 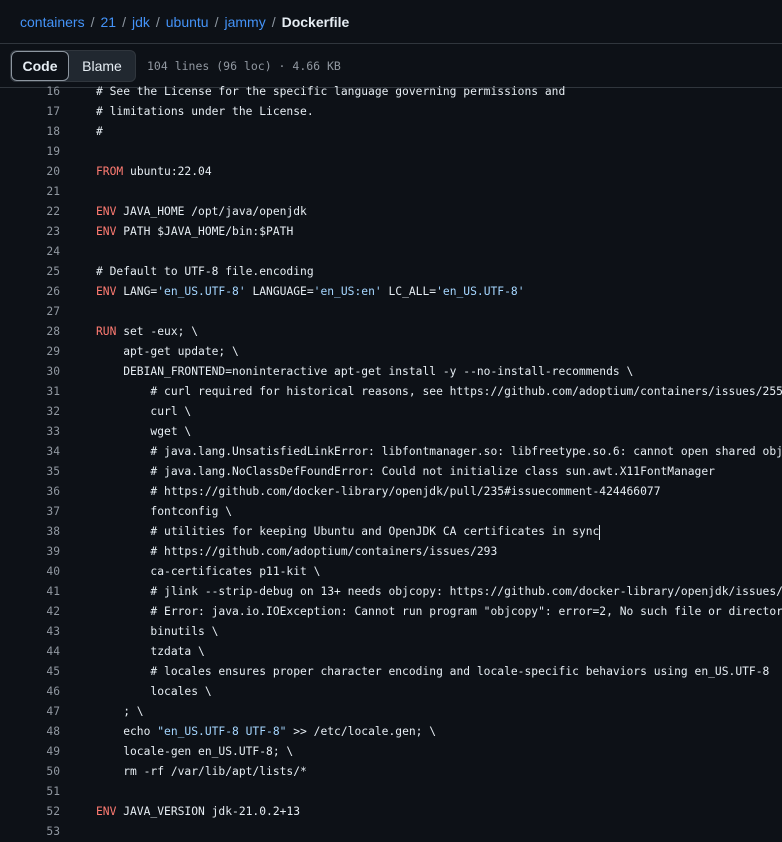 What do you see at coordinates (391, 792) in the screenshot?
I see `code-line: 51` at bounding box center [391, 792].